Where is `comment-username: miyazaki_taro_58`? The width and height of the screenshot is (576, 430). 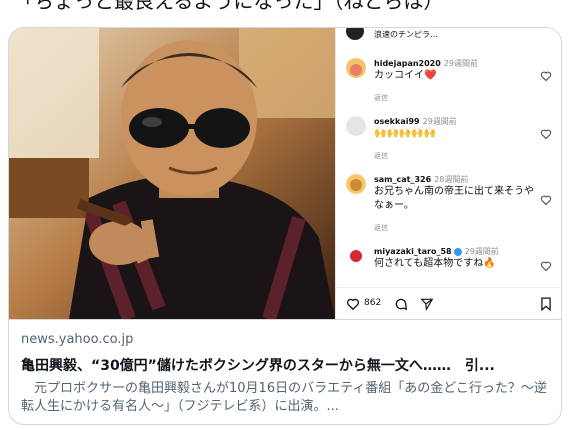
comment-username: miyazaki_taro_58 is located at coordinates (413, 251).